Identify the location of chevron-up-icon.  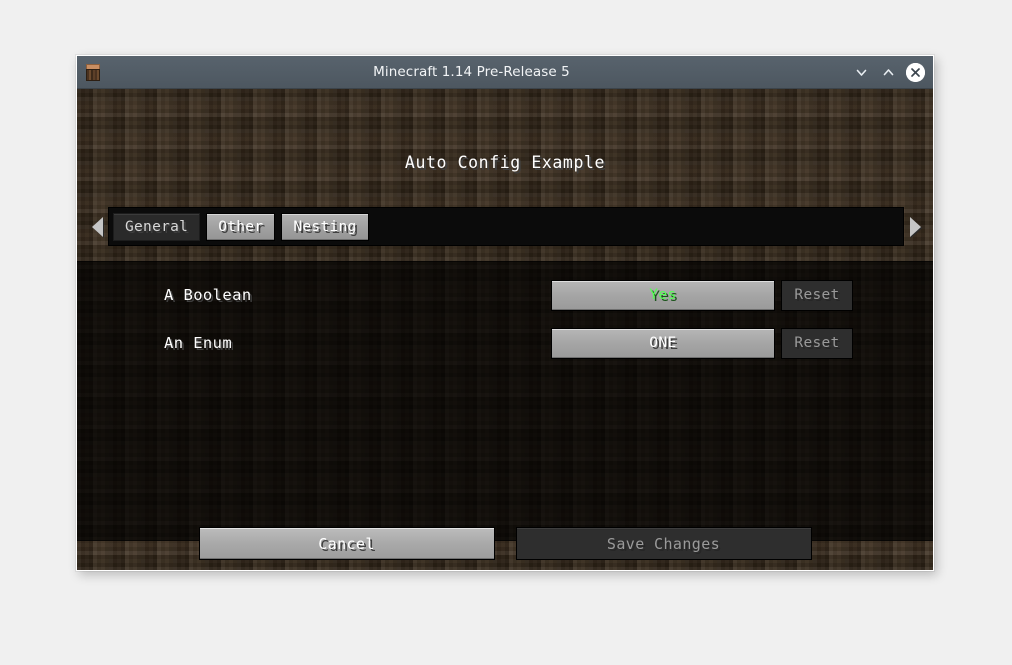
(888, 72).